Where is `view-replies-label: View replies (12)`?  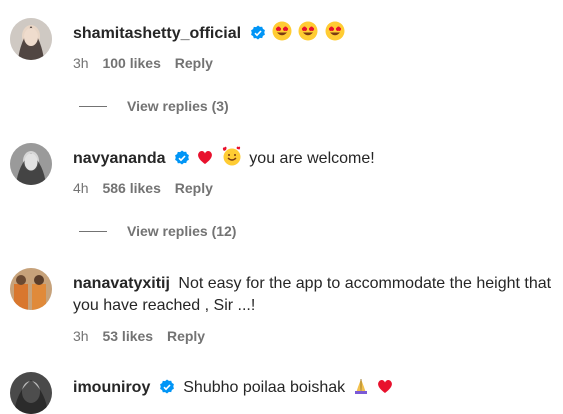
view-replies-label: View replies (12) is located at coordinates (182, 231).